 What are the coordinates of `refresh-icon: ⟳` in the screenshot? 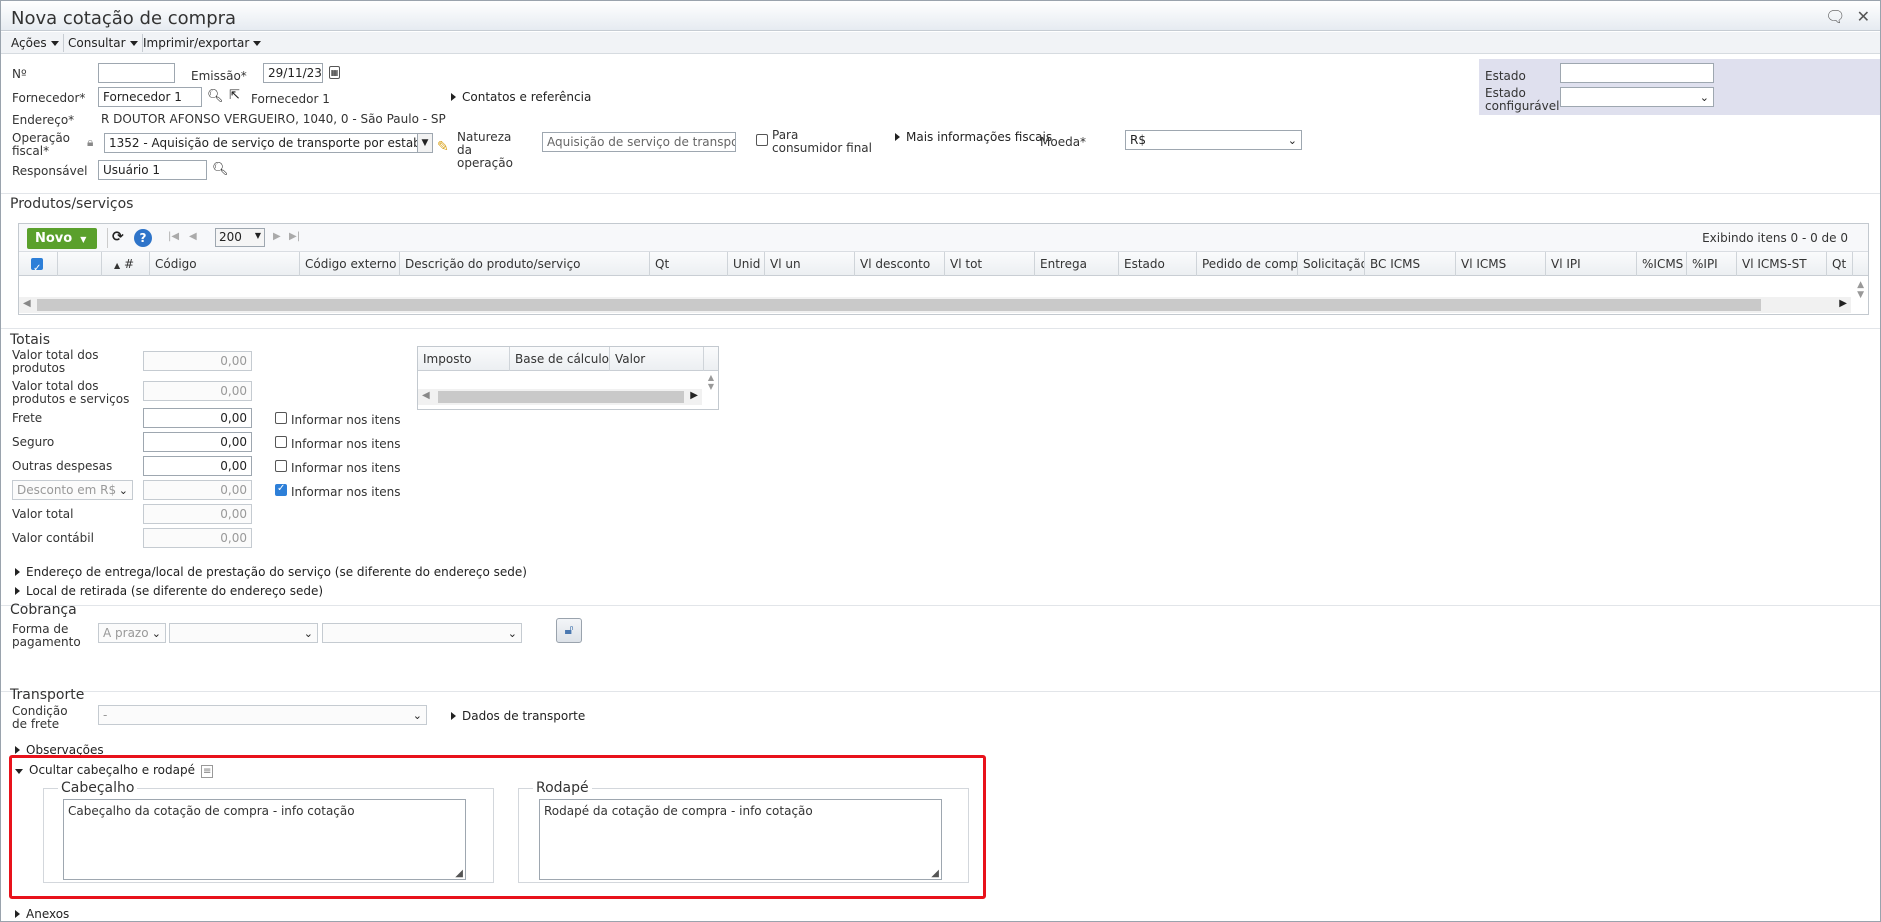 It's located at (118, 237).